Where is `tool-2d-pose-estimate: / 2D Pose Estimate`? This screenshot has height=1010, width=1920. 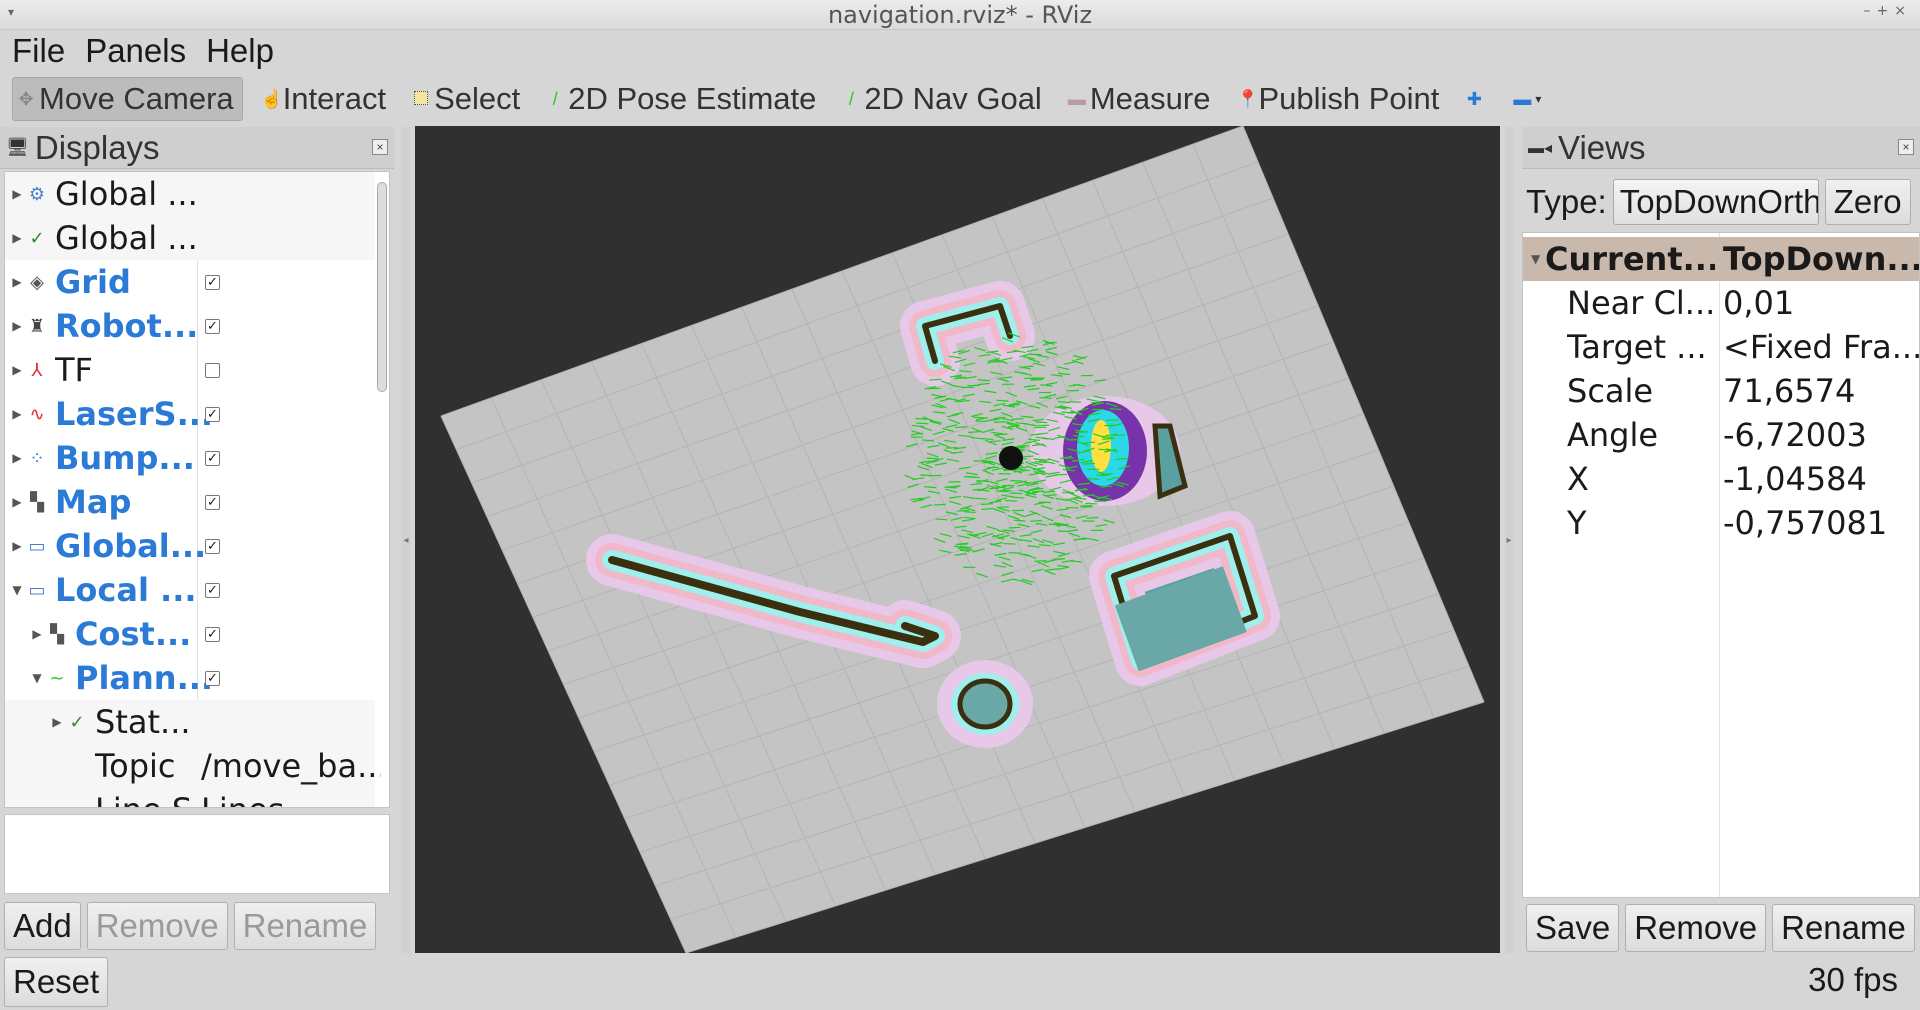
tool-2d-pose-estimate: / 2D Pose Estimate is located at coordinates (683, 99).